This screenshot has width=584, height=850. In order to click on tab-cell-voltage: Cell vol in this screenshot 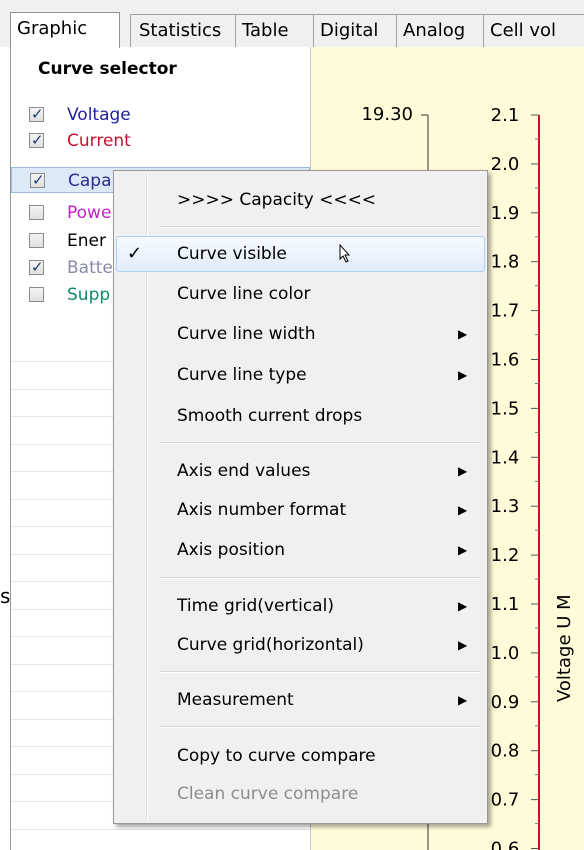, I will do `click(533, 30)`.